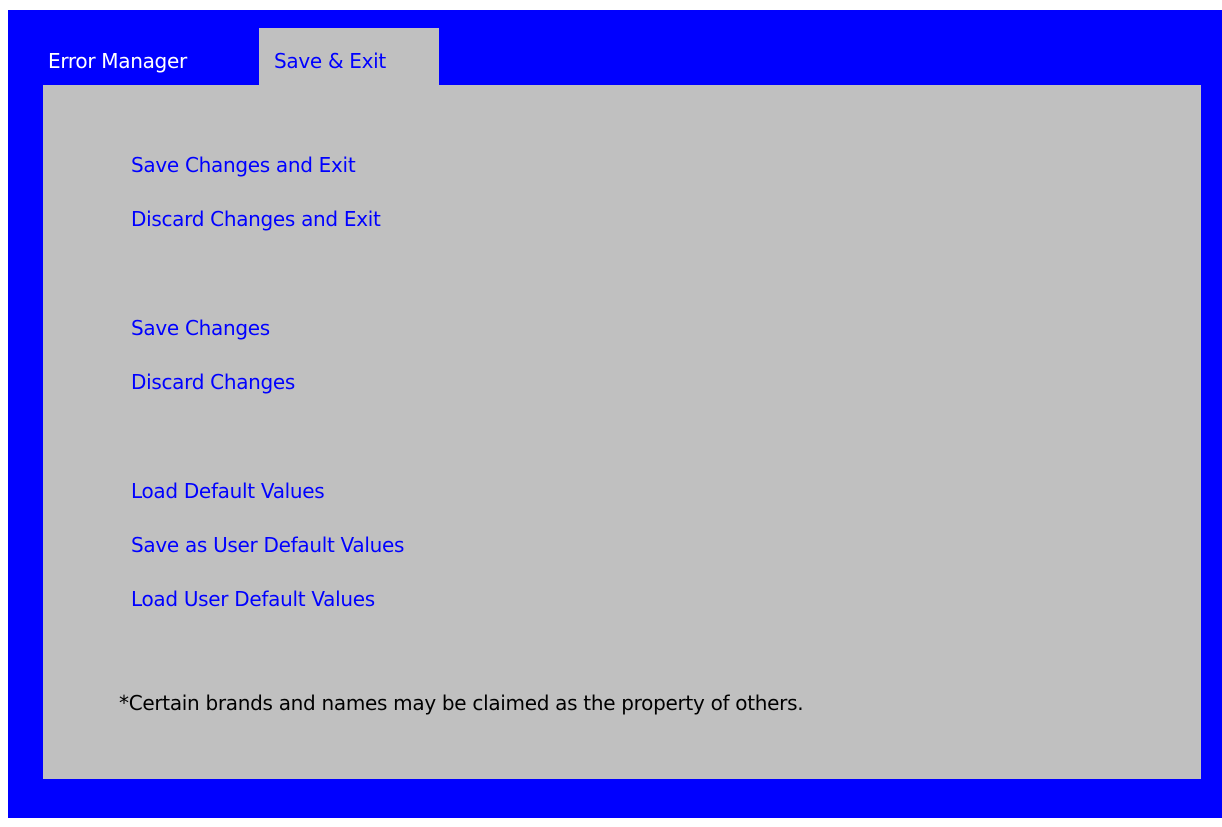  Describe the element at coordinates (200, 328) in the screenshot. I see `save-changes-option: Save Changes` at that location.